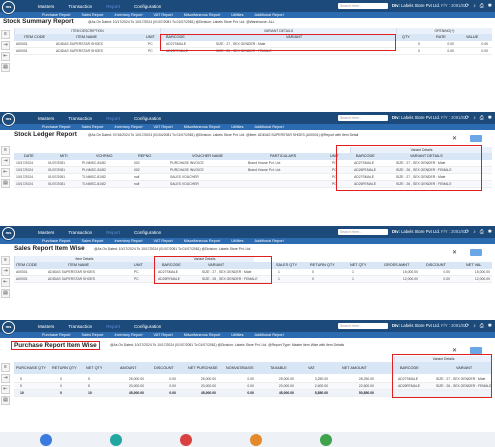  I want to click on app-icon-orange, so click(256, 440).